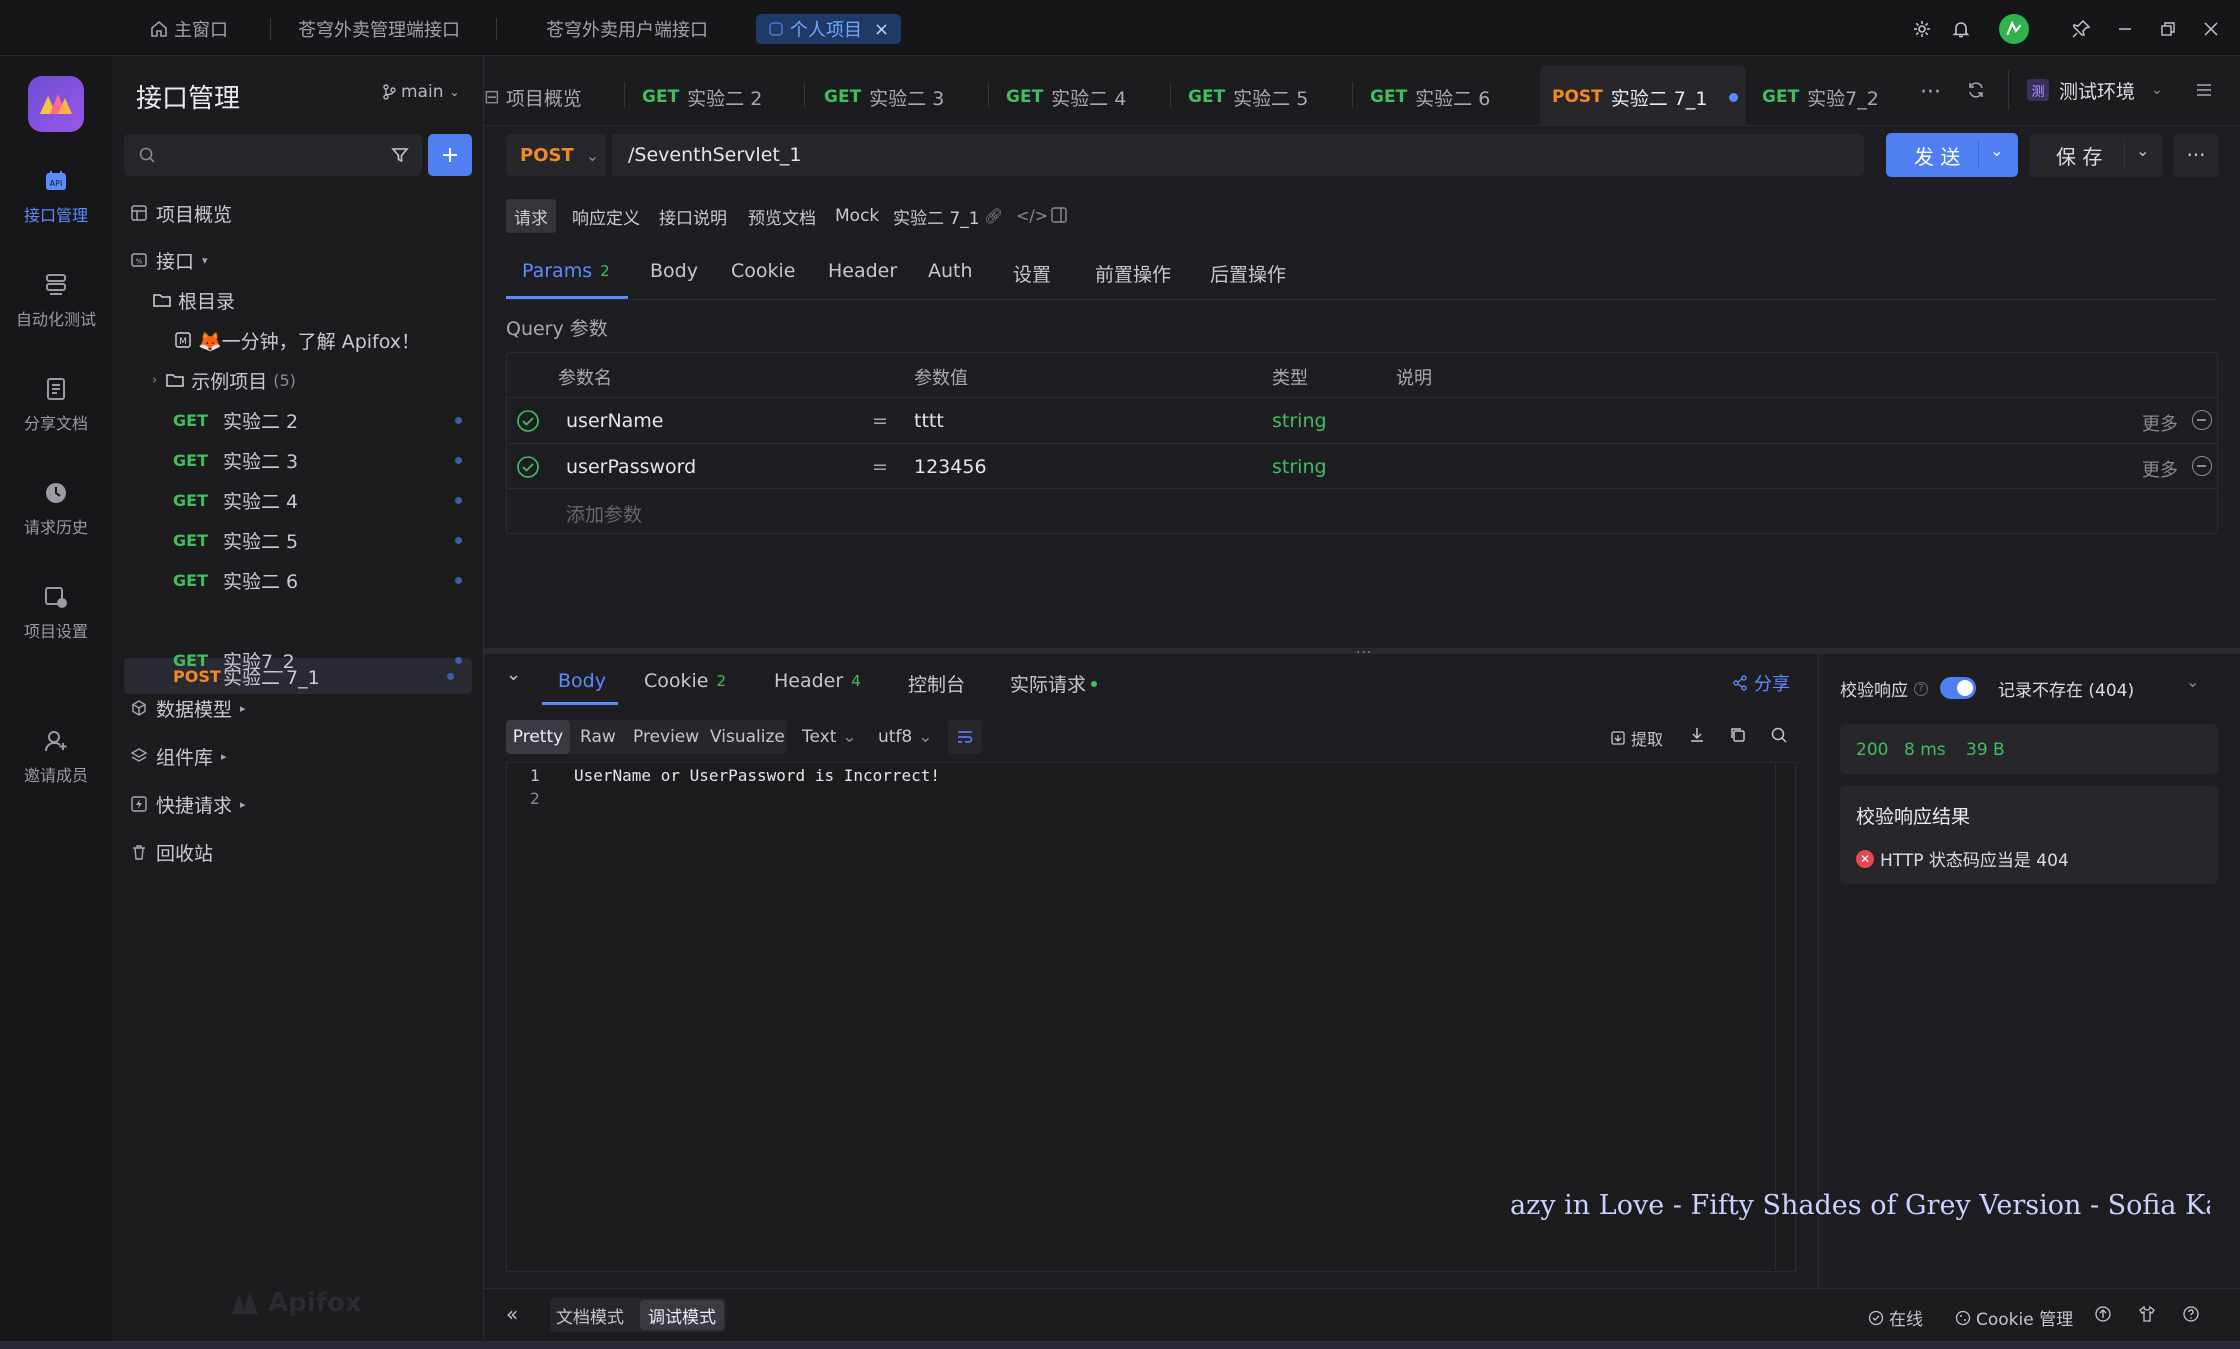  Describe the element at coordinates (1921, 688) in the screenshot. I see `help-icon: ?` at that location.